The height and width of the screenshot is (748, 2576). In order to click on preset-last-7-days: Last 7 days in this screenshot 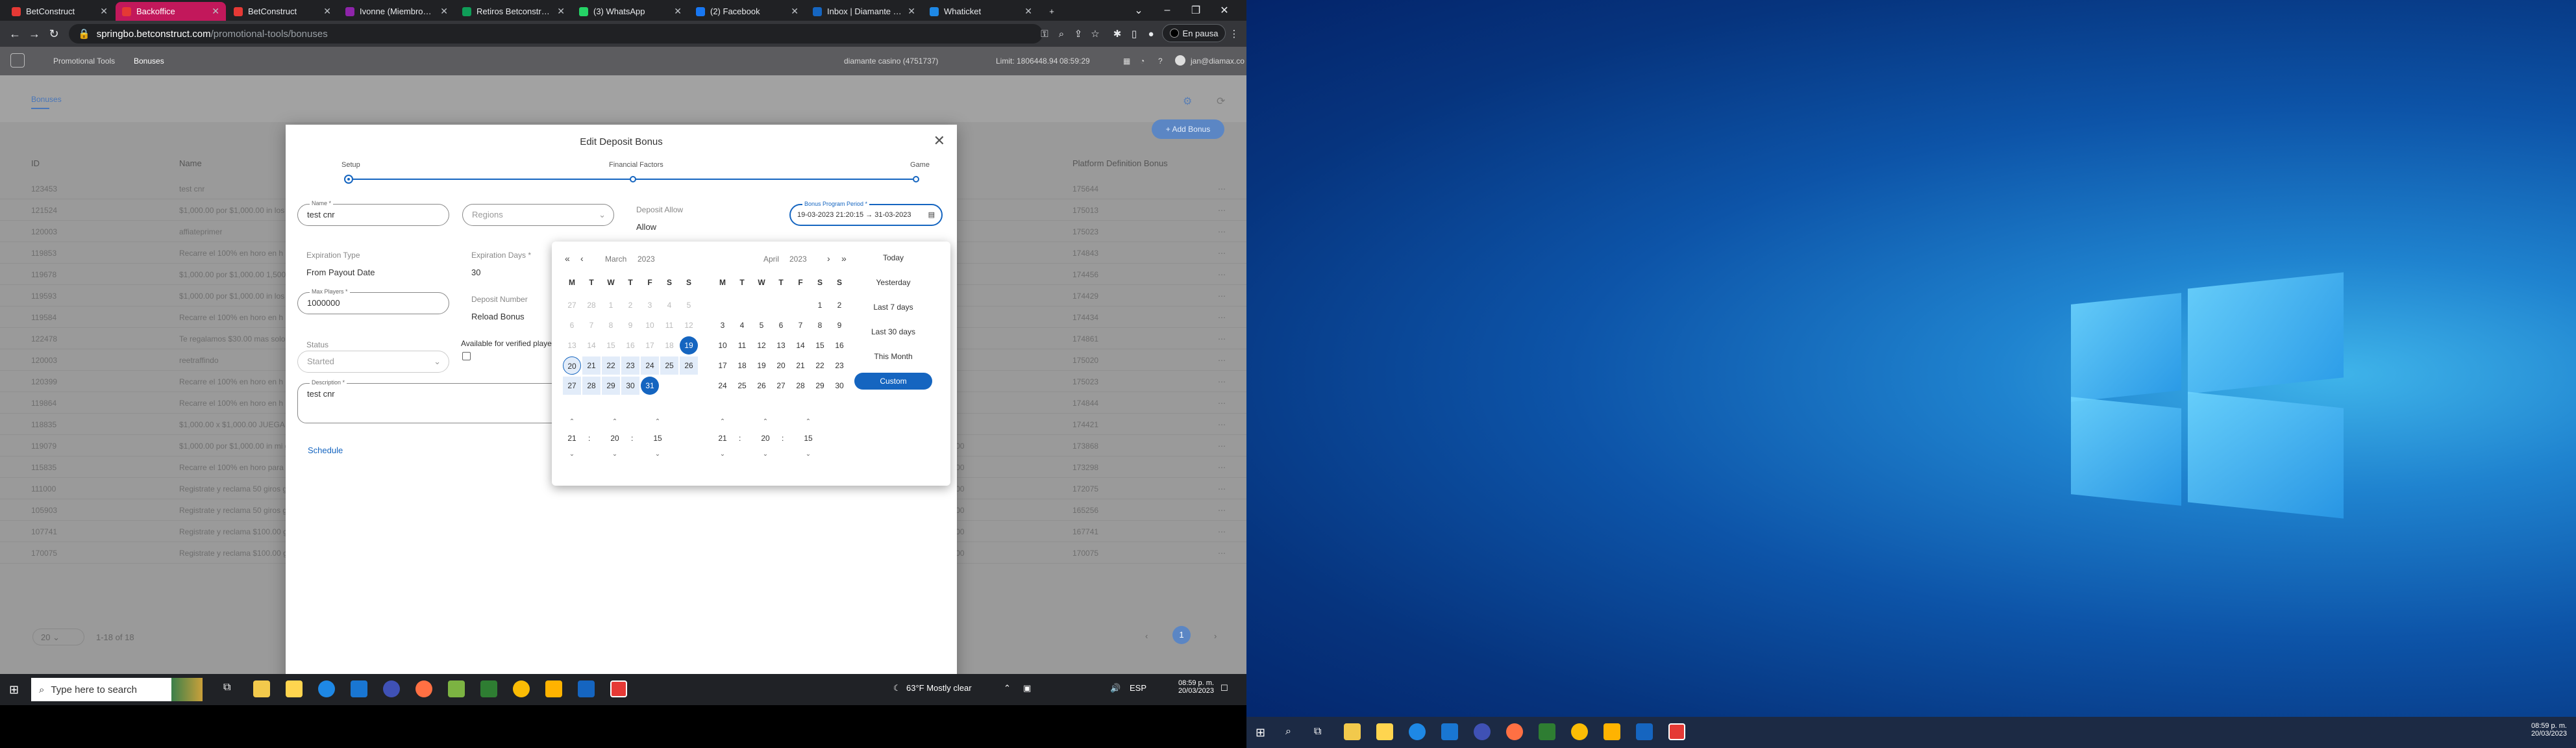, I will do `click(893, 307)`.